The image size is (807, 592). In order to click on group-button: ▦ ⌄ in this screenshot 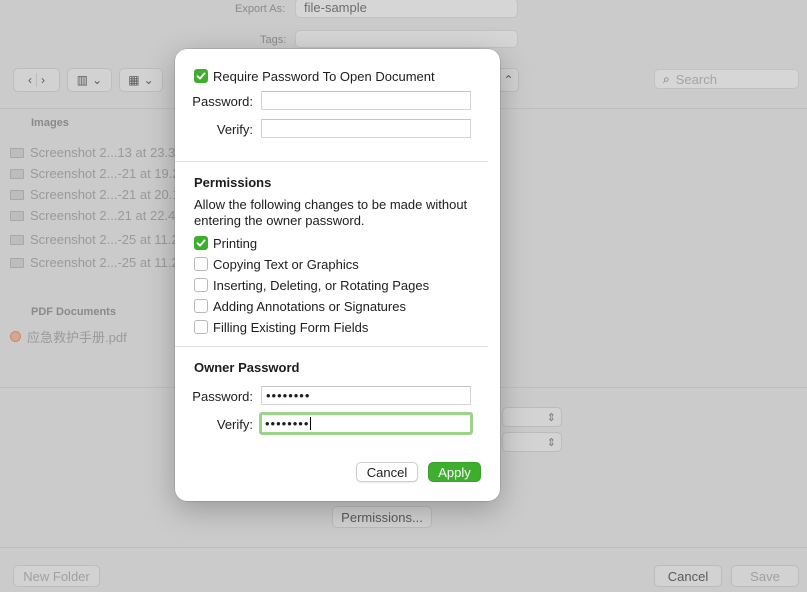, I will do `click(141, 80)`.